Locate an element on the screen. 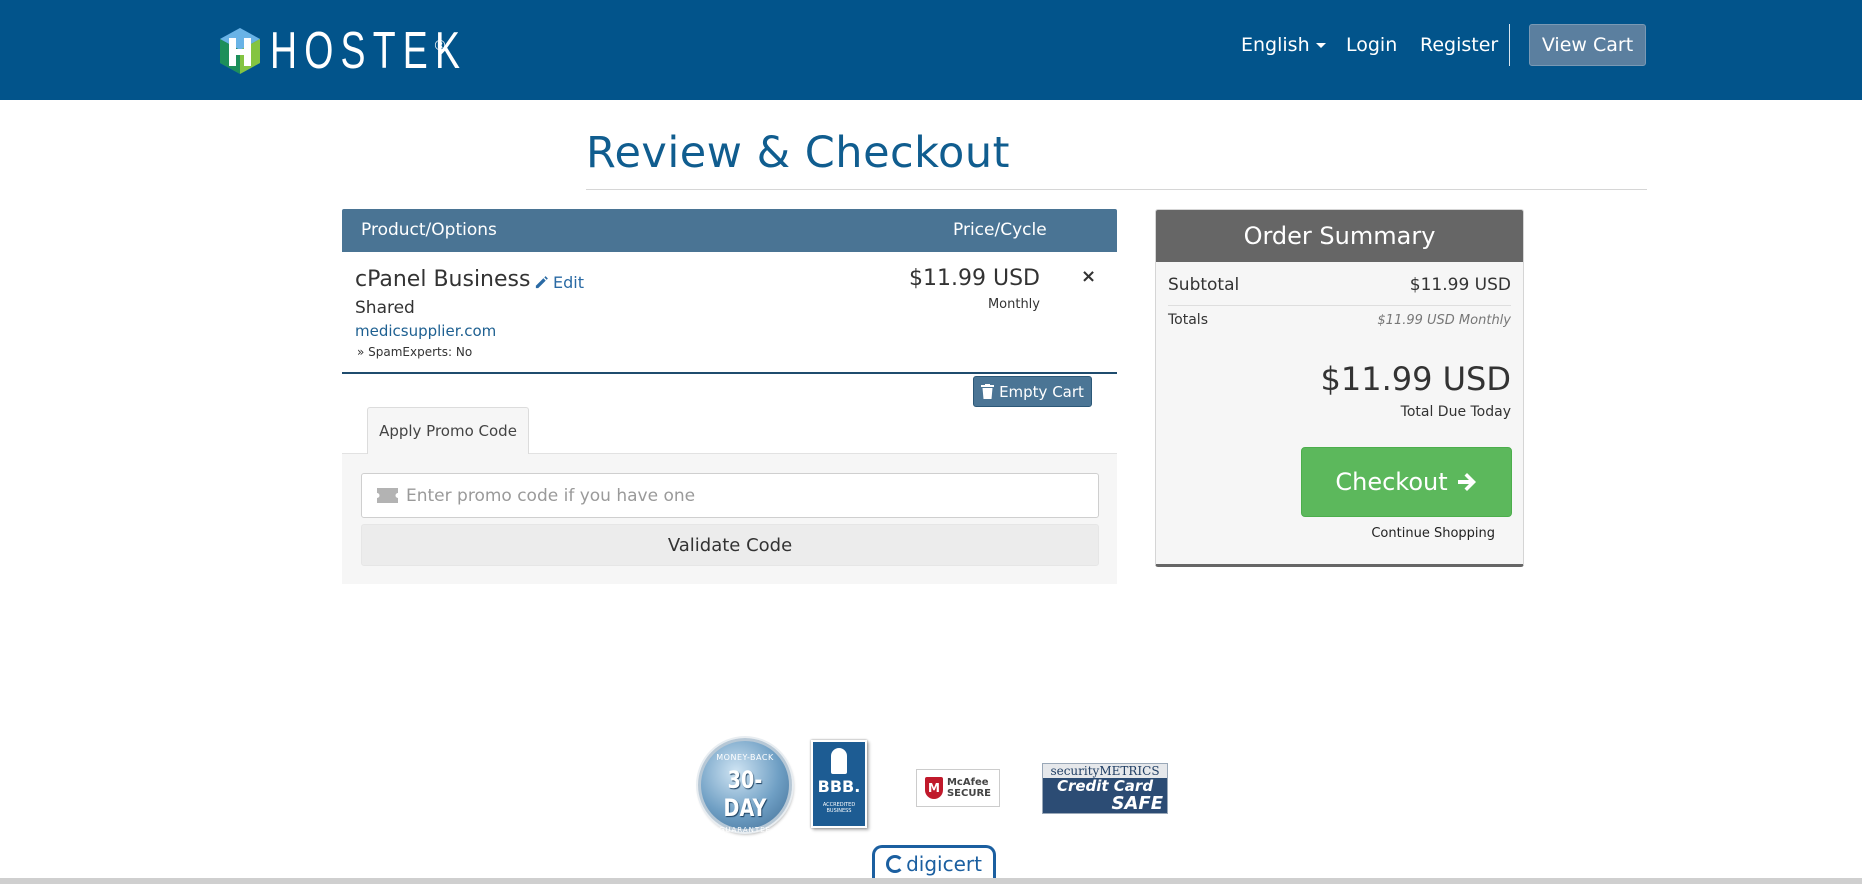 The width and height of the screenshot is (1862, 884). checkout-button: Checkout is located at coordinates (1406, 482).